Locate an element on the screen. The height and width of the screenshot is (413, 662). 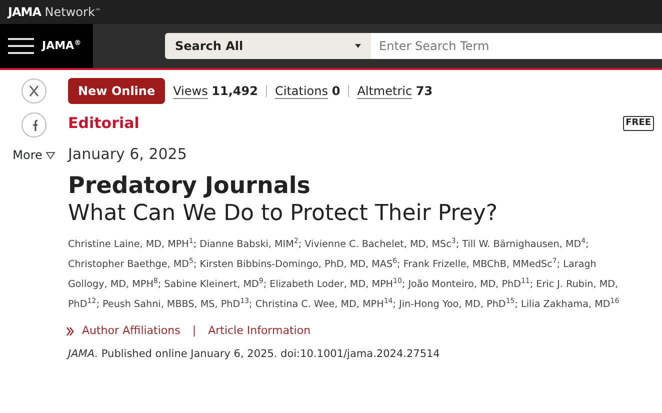
search-field: Enter Search Term is located at coordinates (516, 46).